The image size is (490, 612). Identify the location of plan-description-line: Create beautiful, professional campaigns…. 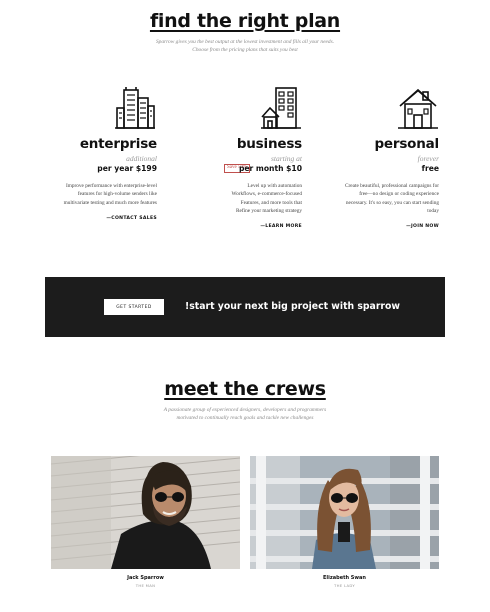
(392, 186).